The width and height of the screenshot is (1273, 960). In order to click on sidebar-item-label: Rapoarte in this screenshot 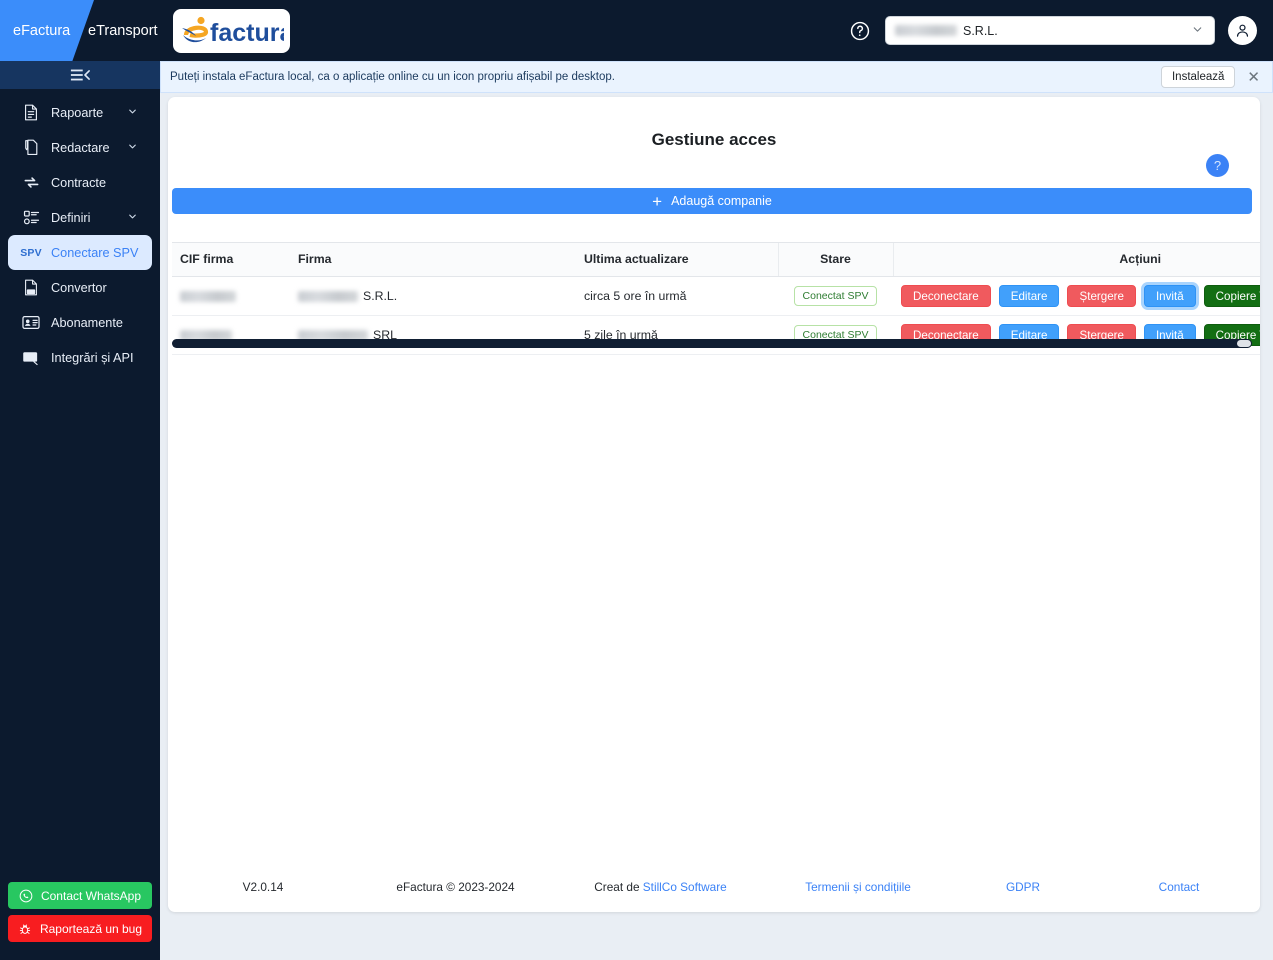, I will do `click(77, 112)`.